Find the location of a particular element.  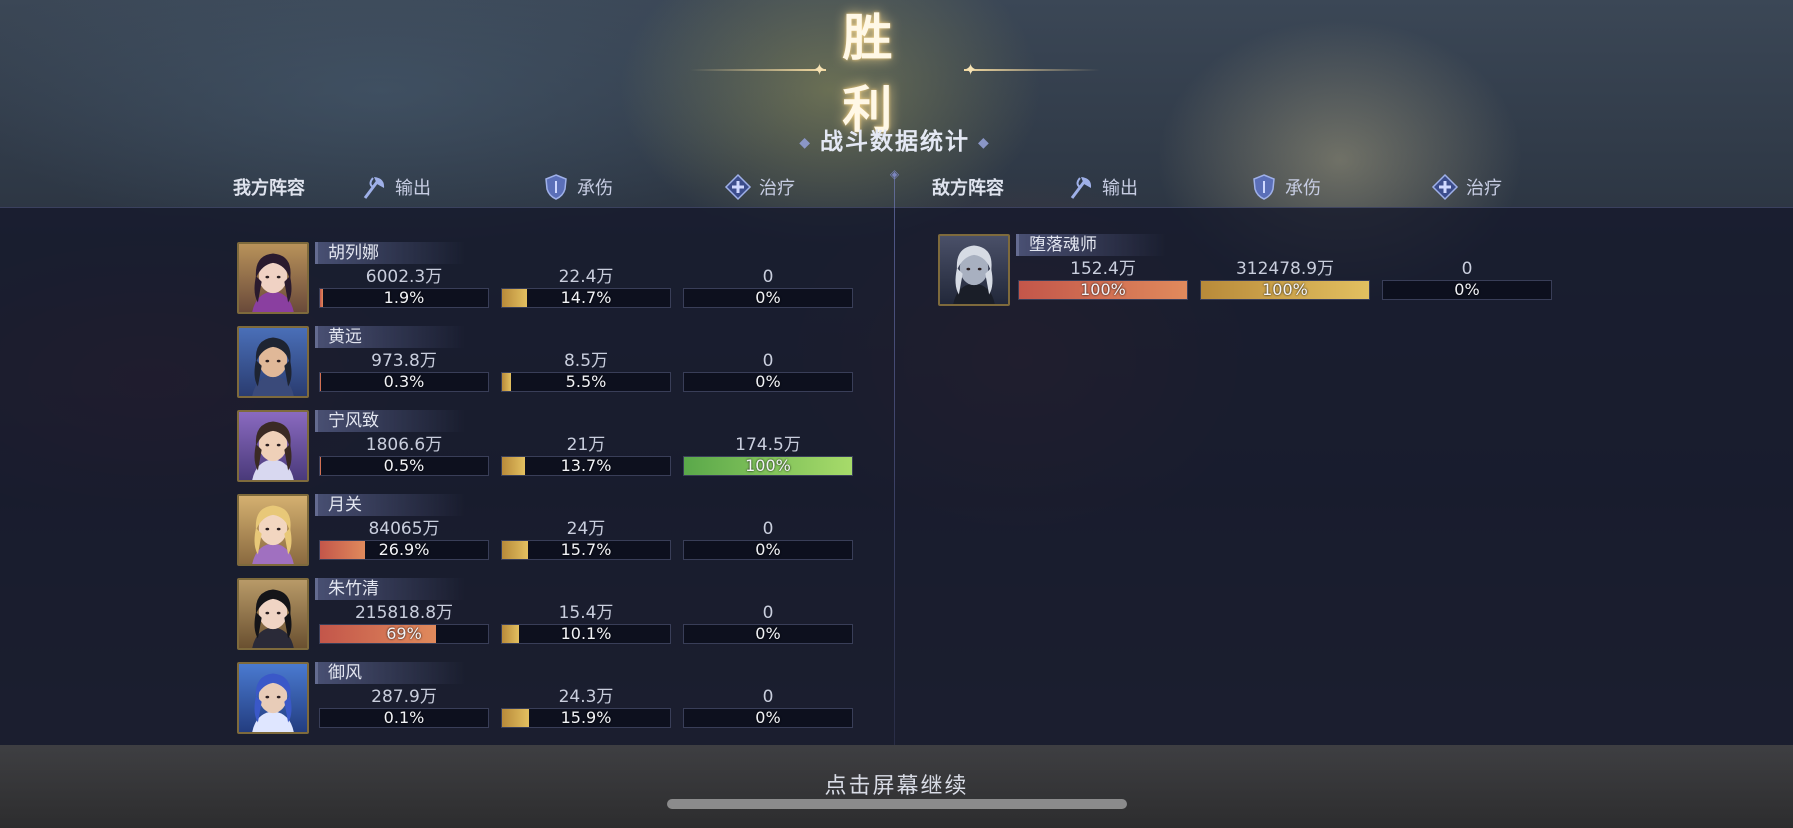

output-percent: 0.3% is located at coordinates (404, 381).